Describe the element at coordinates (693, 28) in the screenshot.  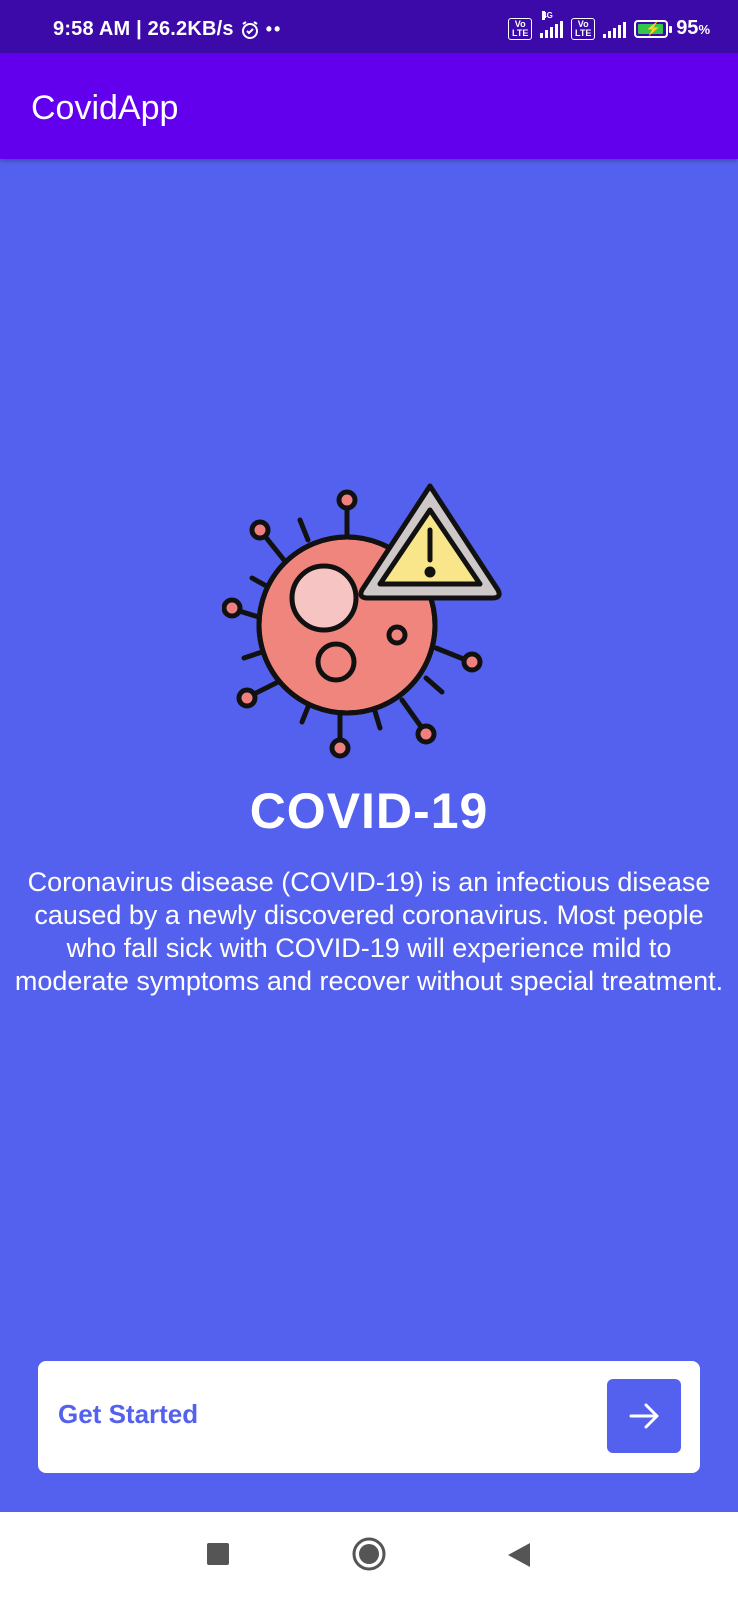
I see `battery-percent: 95%` at that location.